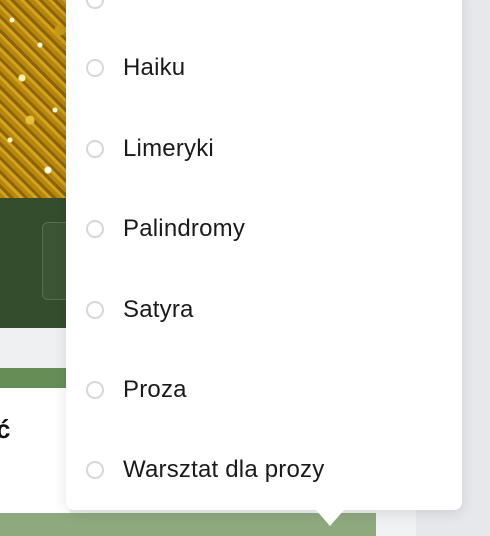 The image size is (490, 536). I want to click on dropdown-pointer-arrow, so click(330, 518).